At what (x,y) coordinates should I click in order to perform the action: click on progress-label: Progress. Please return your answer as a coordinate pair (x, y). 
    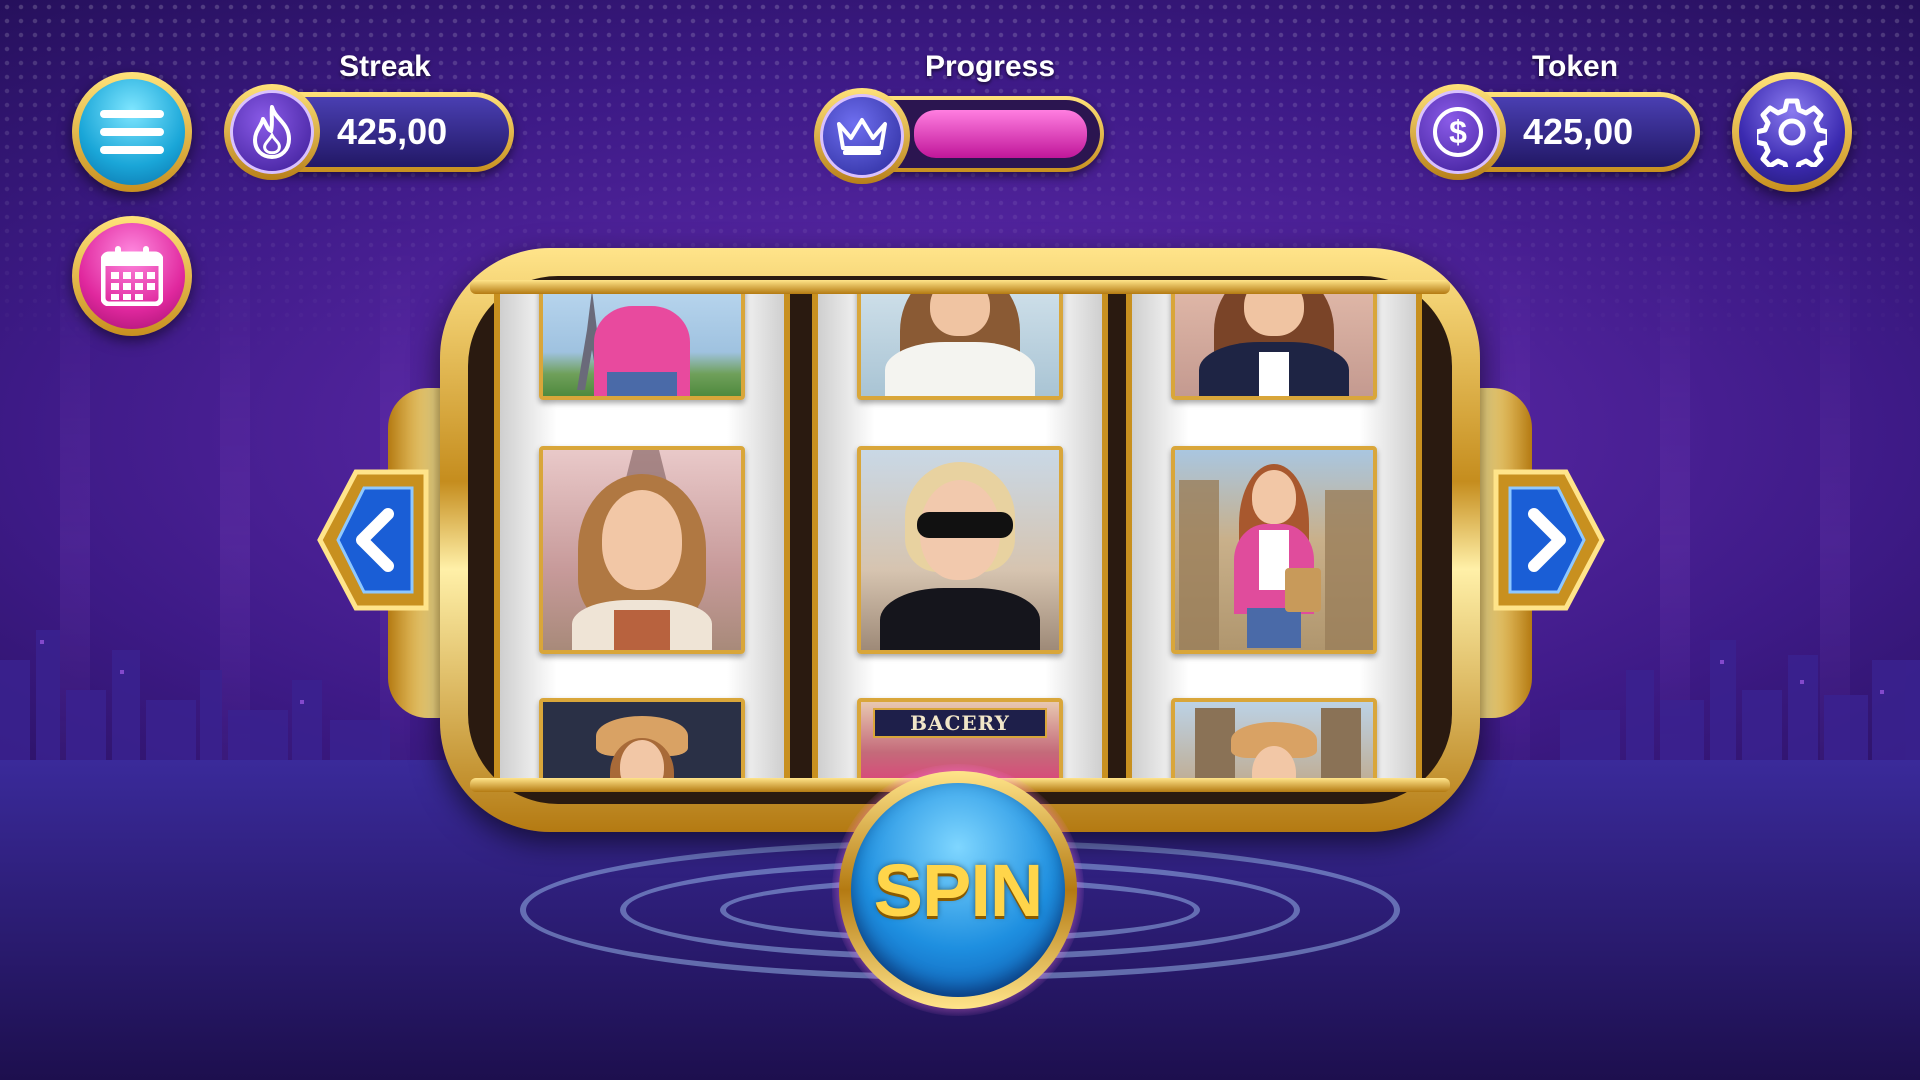
    Looking at the image, I should click on (990, 66).